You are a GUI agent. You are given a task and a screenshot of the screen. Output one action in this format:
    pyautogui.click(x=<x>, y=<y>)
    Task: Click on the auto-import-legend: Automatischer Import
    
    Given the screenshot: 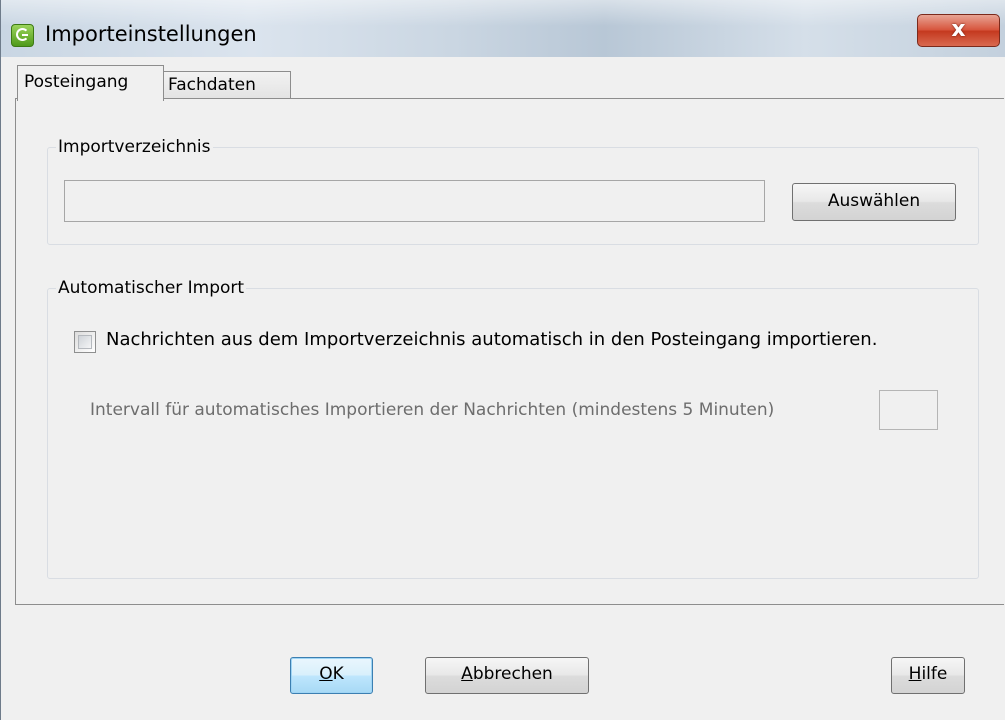 What is the action you would take?
    pyautogui.click(x=151, y=288)
    